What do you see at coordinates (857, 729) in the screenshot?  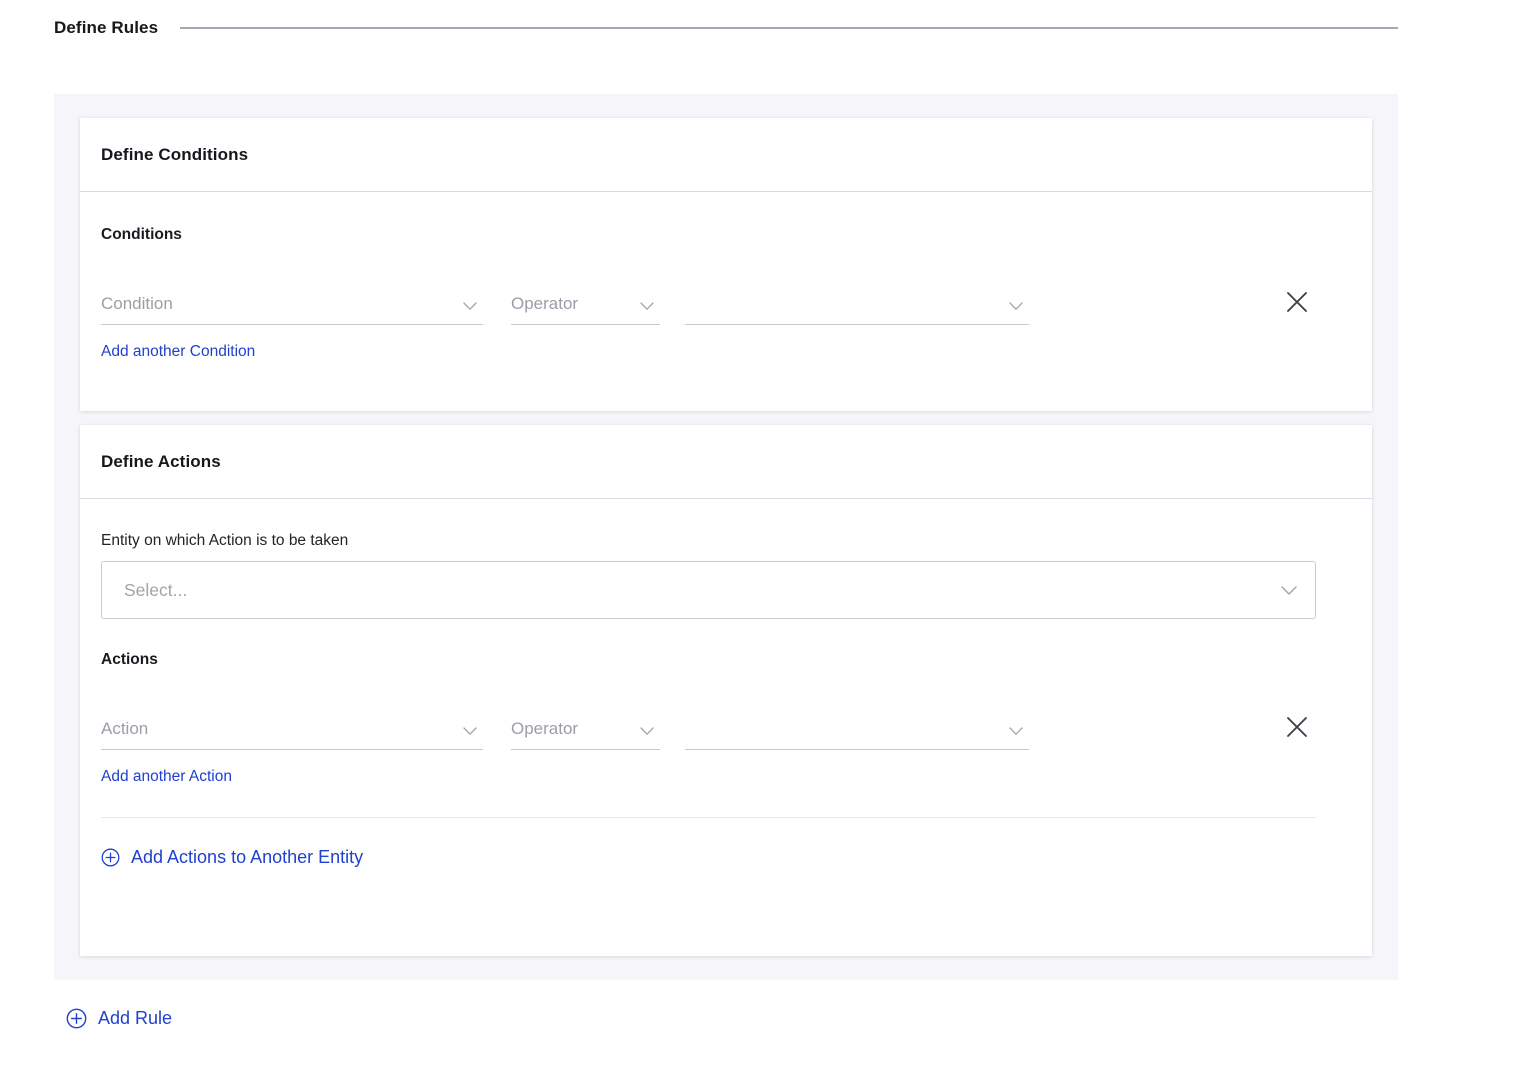 I see `action-value-select` at bounding box center [857, 729].